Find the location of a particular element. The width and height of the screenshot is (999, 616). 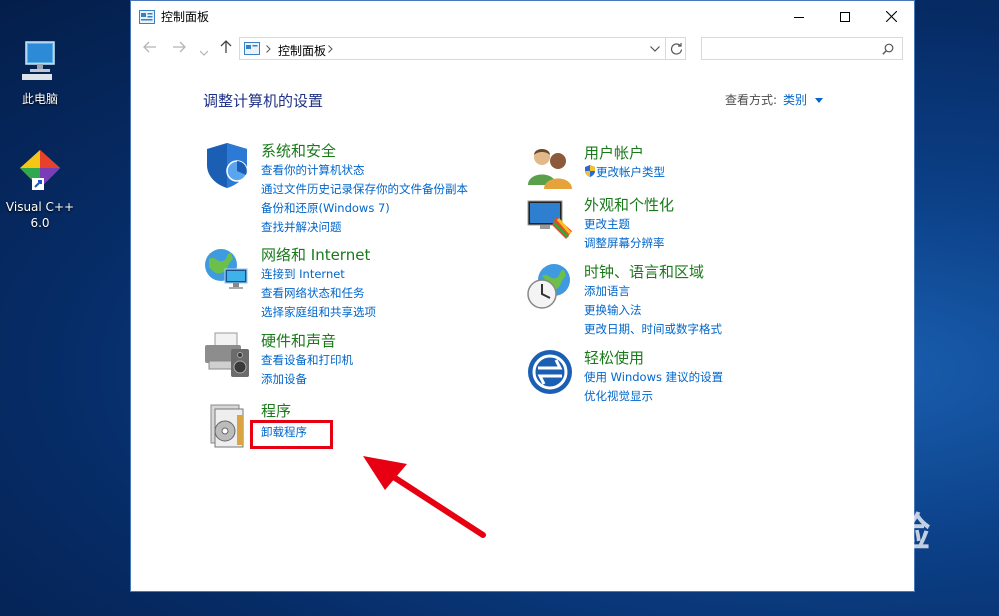

recent-locations-button is located at coordinates (204, 52).